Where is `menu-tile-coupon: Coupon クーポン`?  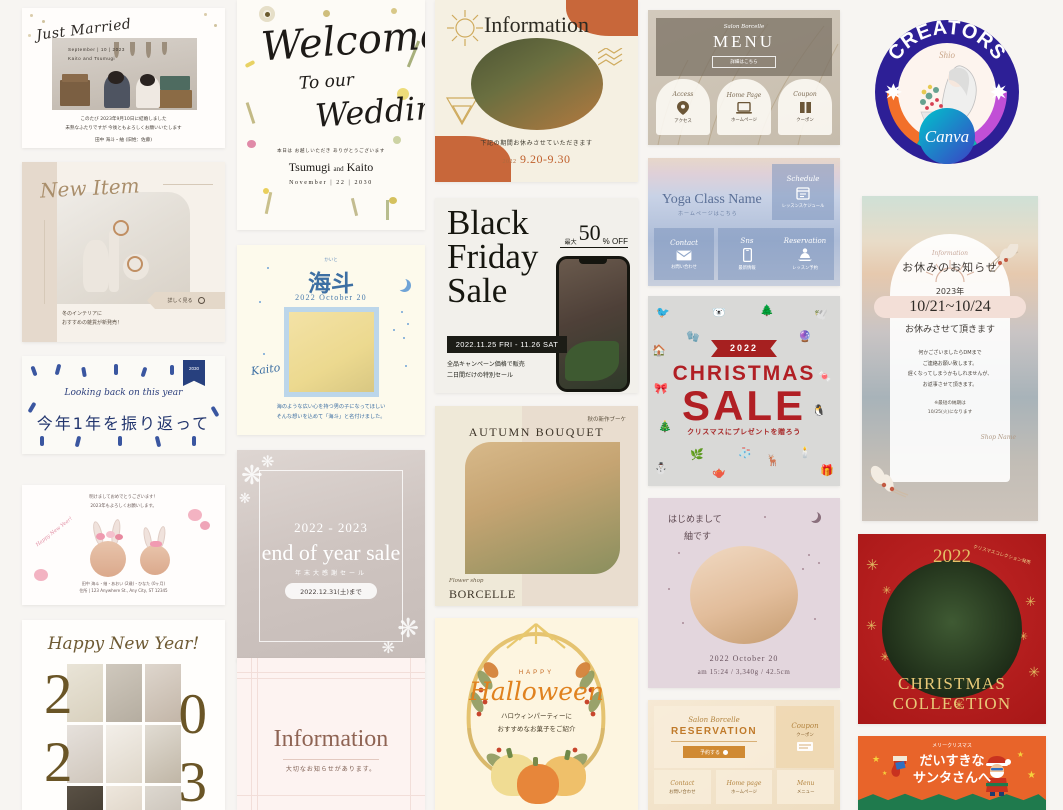
menu-tile-coupon: Coupon クーポン is located at coordinates (805, 107).